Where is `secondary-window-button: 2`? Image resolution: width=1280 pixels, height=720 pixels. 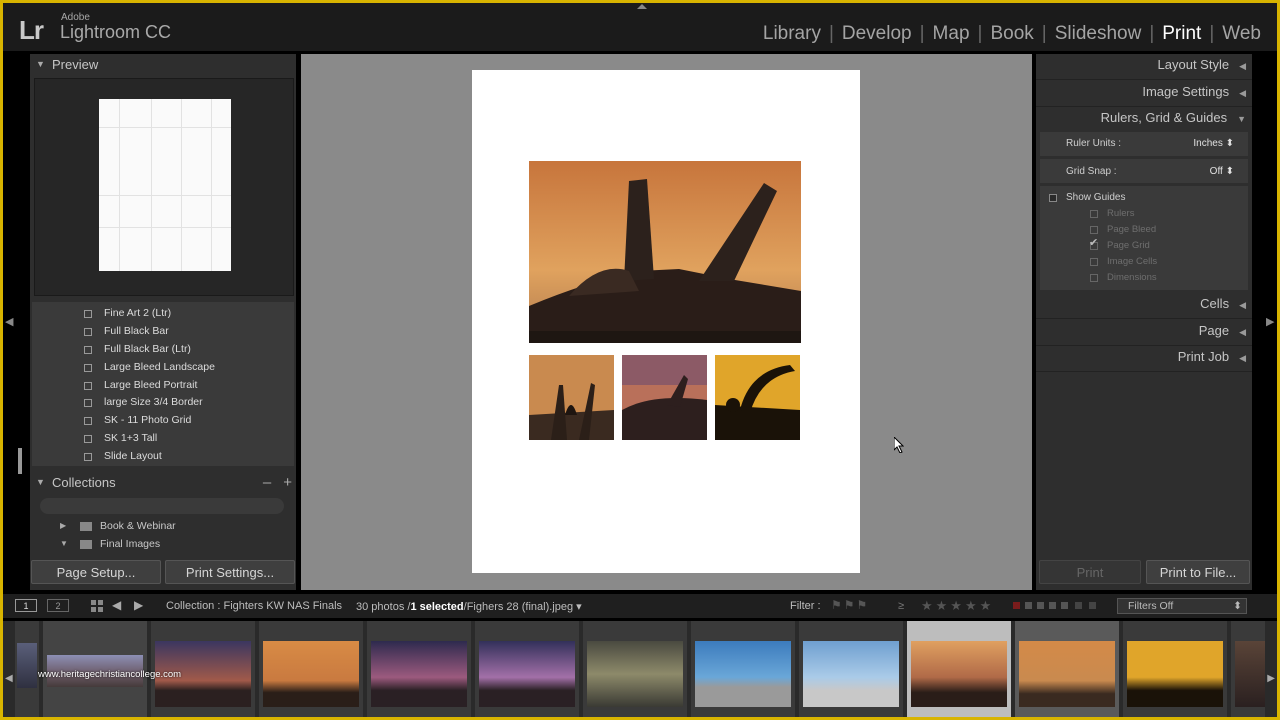
secondary-window-button: 2 is located at coordinates (58, 605).